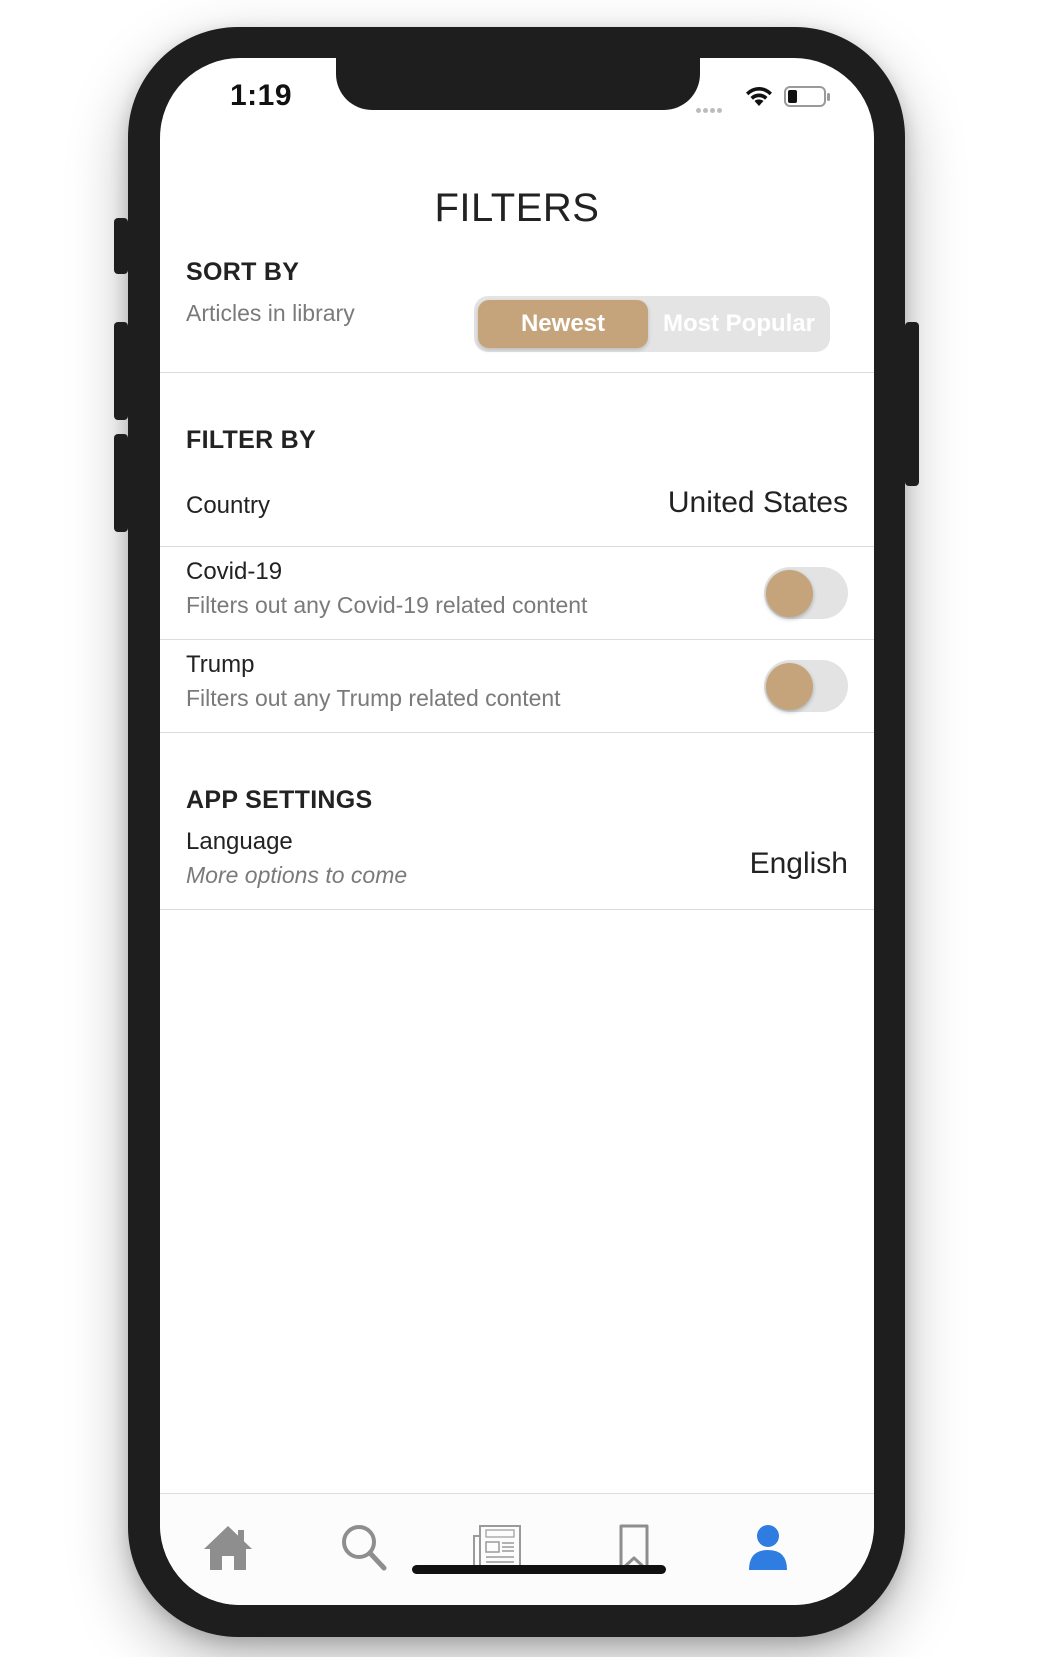  Describe the element at coordinates (710, 109) in the screenshot. I see `cellular-signal-icon` at that location.